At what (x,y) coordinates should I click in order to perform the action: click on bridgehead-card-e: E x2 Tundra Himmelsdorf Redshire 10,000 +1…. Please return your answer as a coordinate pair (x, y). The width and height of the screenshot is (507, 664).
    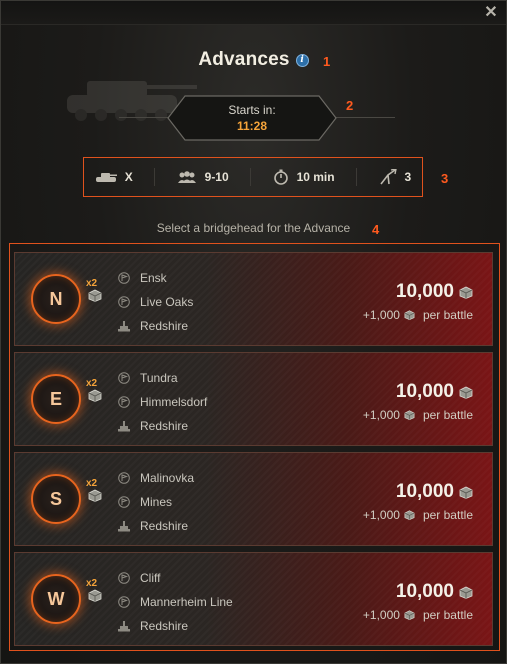
    Looking at the image, I should click on (253, 399).